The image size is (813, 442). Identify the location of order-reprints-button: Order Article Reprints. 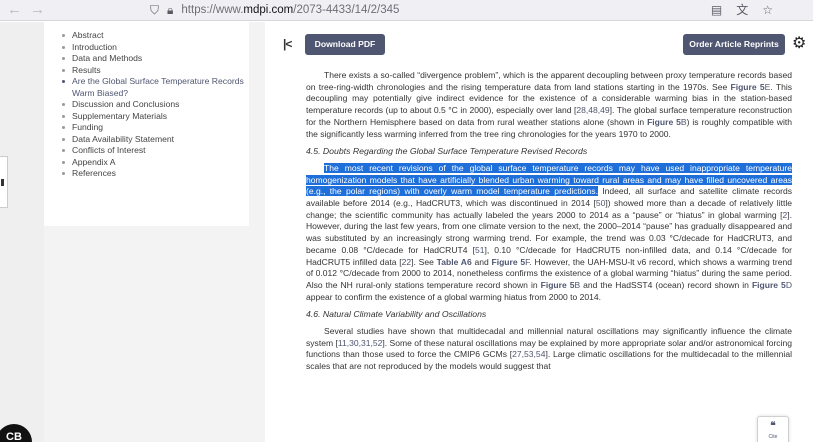
(734, 44).